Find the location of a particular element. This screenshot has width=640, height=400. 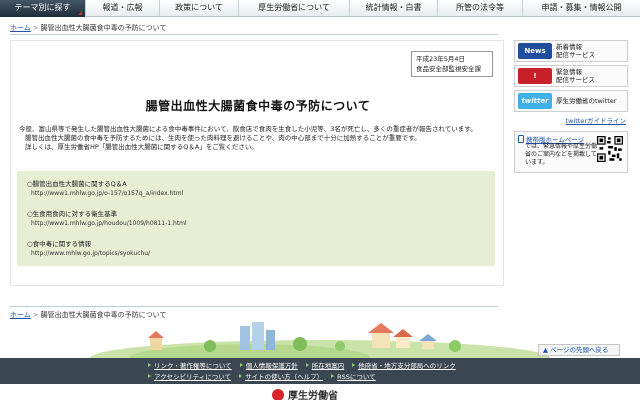

footer-link-rss: RSSについて is located at coordinates (353, 376).